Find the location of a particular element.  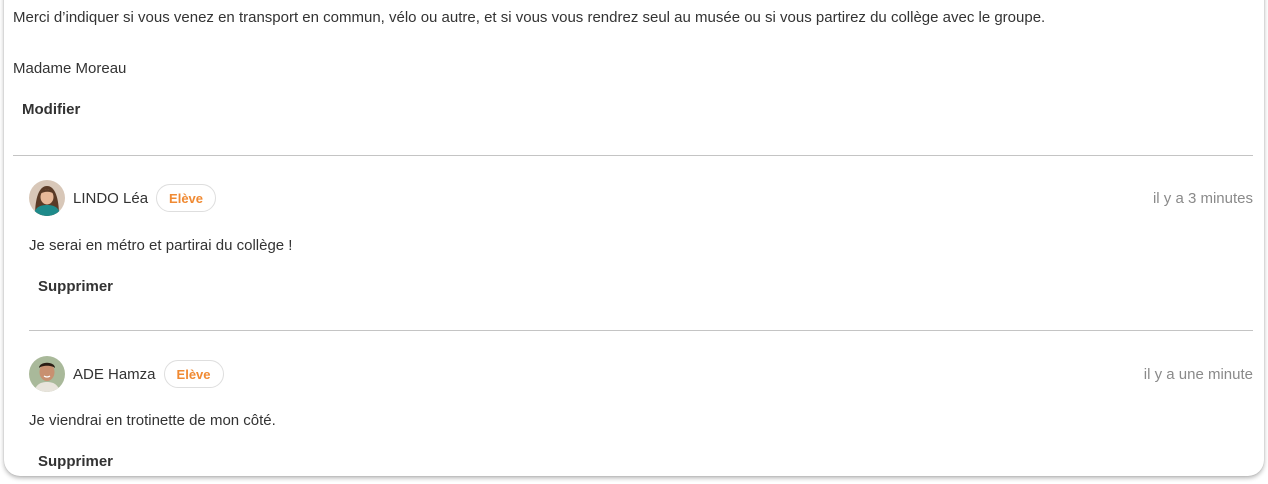

post-signature: Madame Moreau is located at coordinates (70, 68).